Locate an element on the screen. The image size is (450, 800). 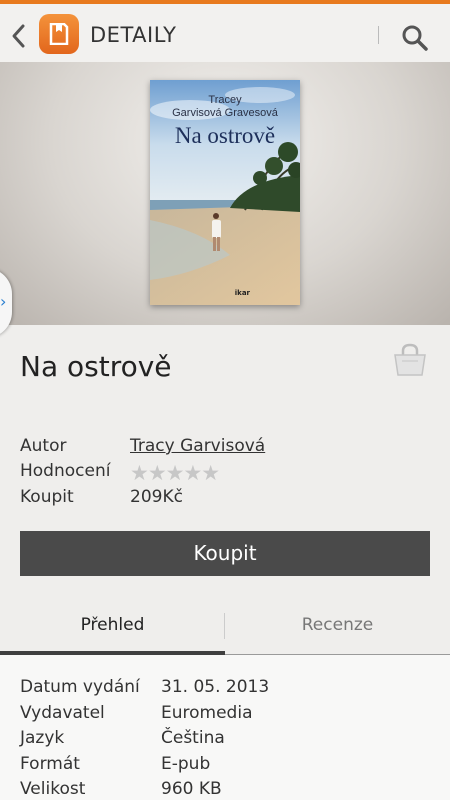
tab-bar: Přehled Recenze is located at coordinates (225, 629).